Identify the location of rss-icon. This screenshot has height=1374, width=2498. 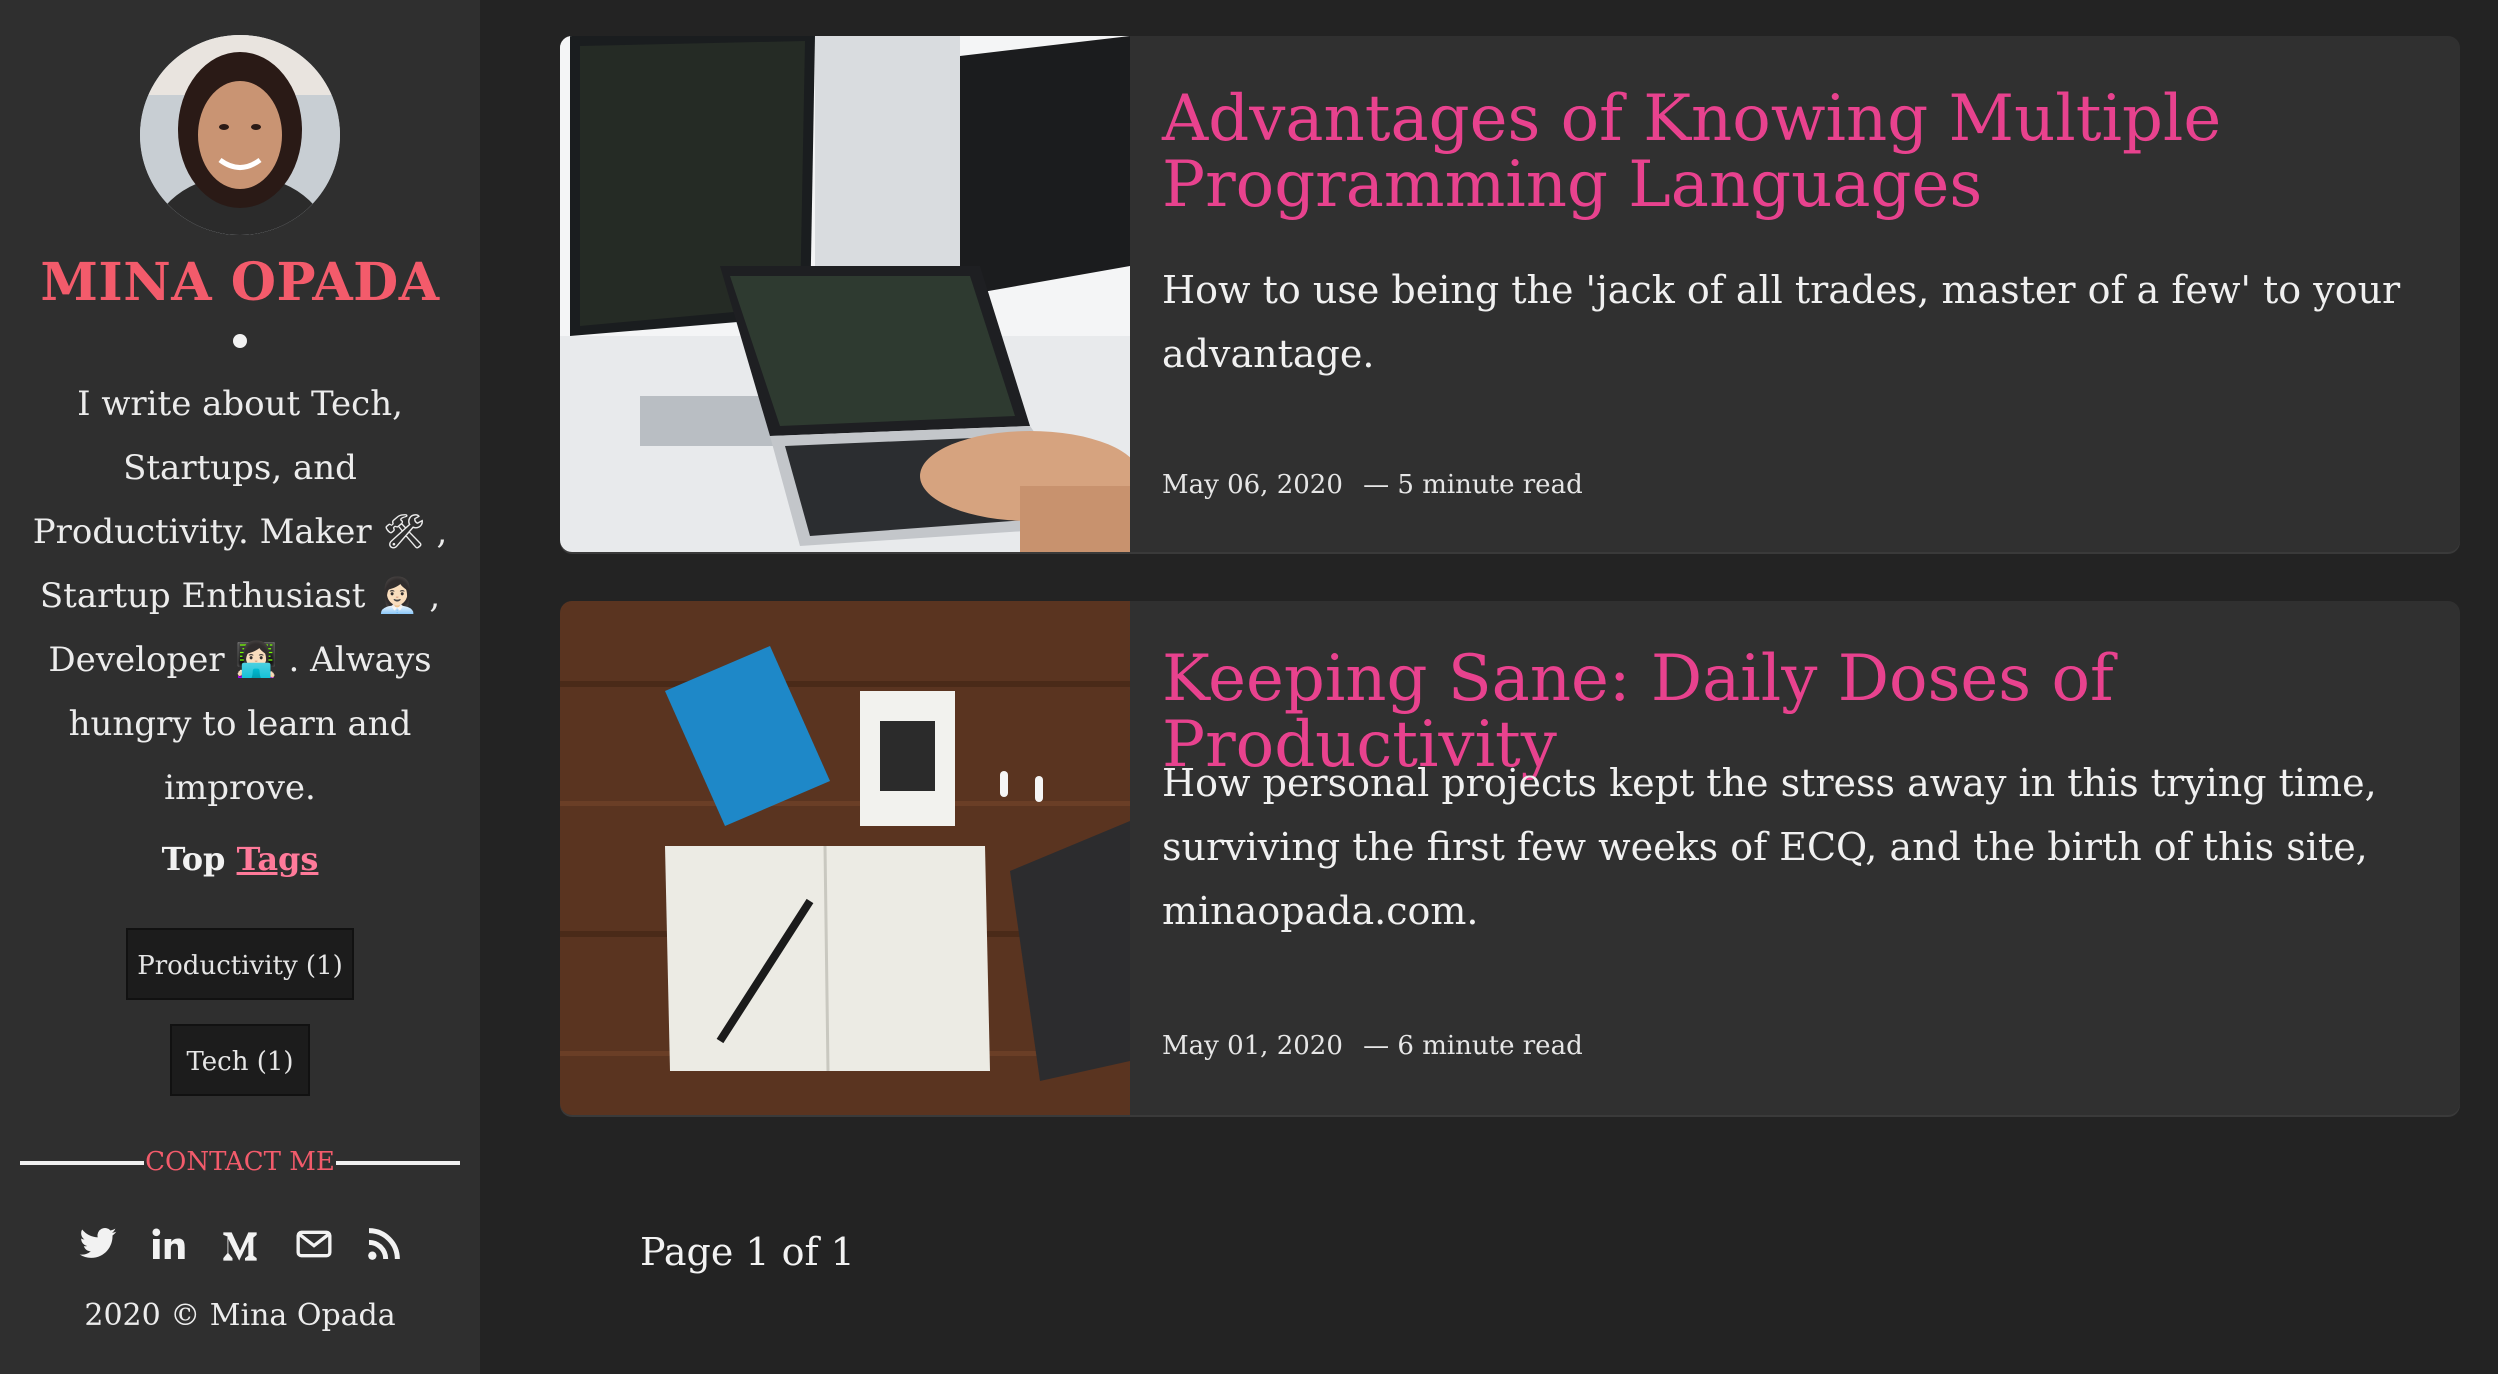
(384, 1244).